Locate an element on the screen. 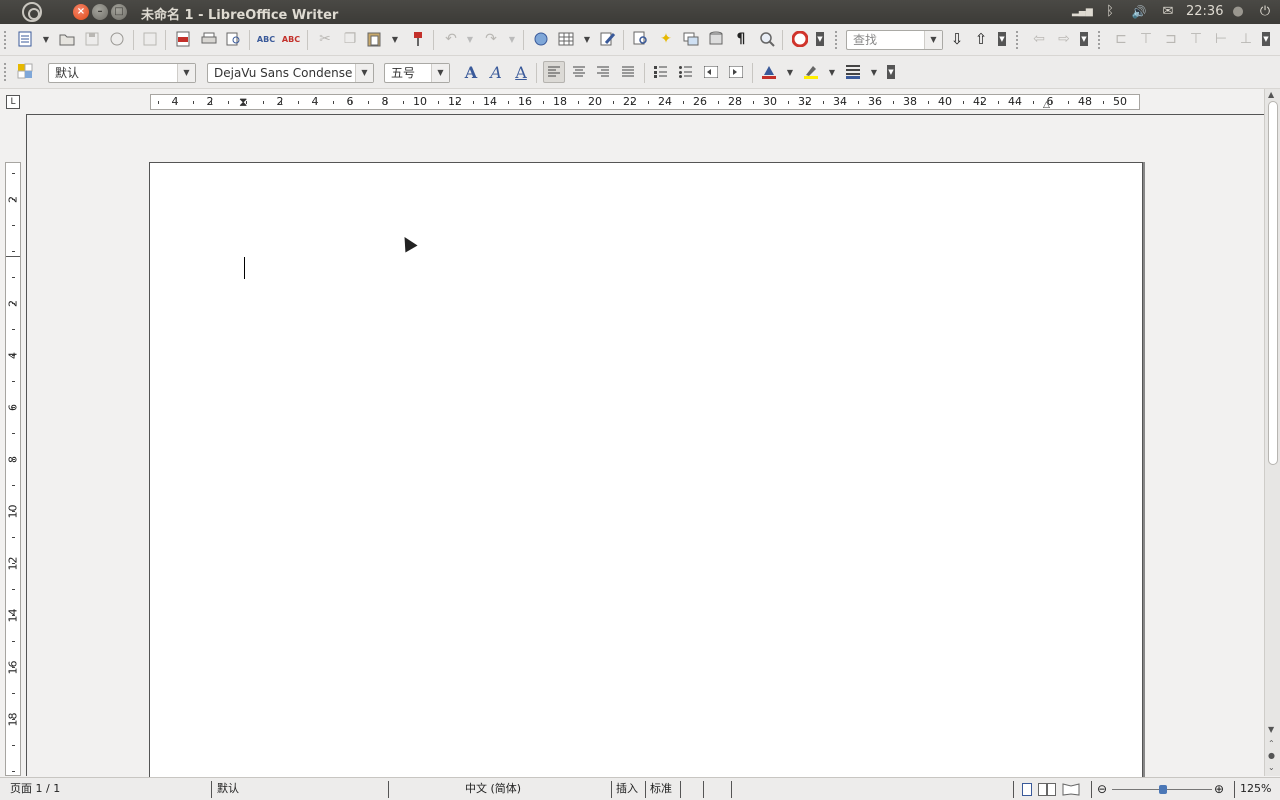 The width and height of the screenshot is (1280, 800). clone-formatting-icon is located at coordinates (418, 39).